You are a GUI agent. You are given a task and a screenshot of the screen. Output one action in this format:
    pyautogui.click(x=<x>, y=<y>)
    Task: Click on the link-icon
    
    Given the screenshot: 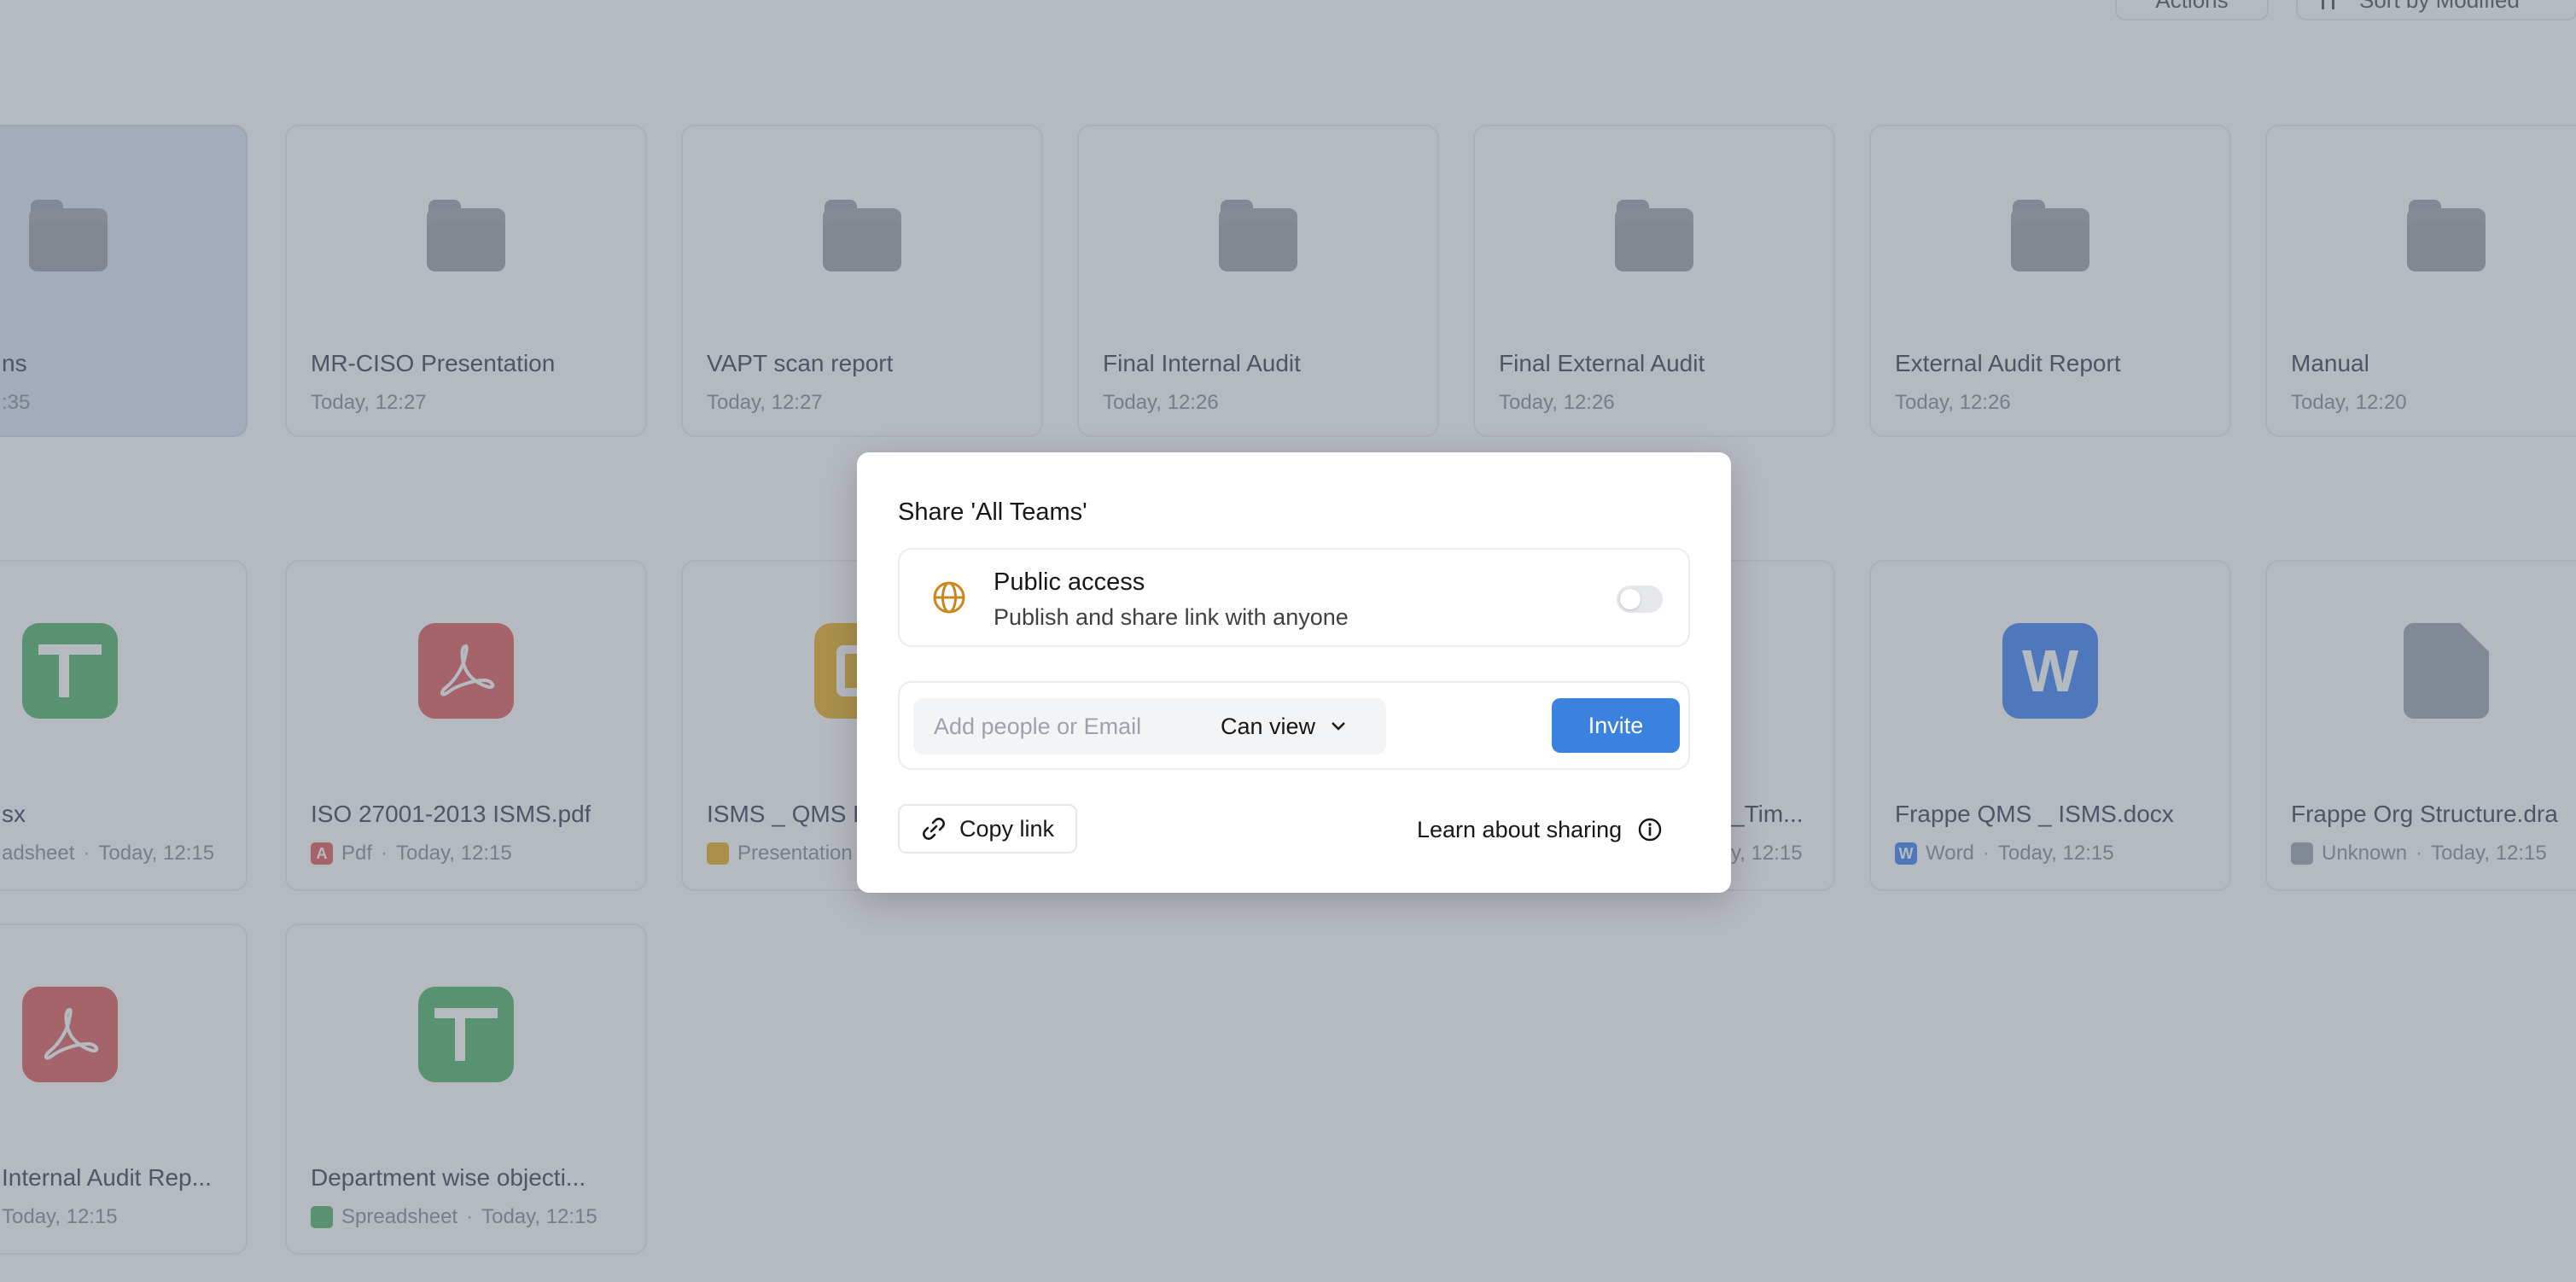 What is the action you would take?
    pyautogui.click(x=934, y=829)
    